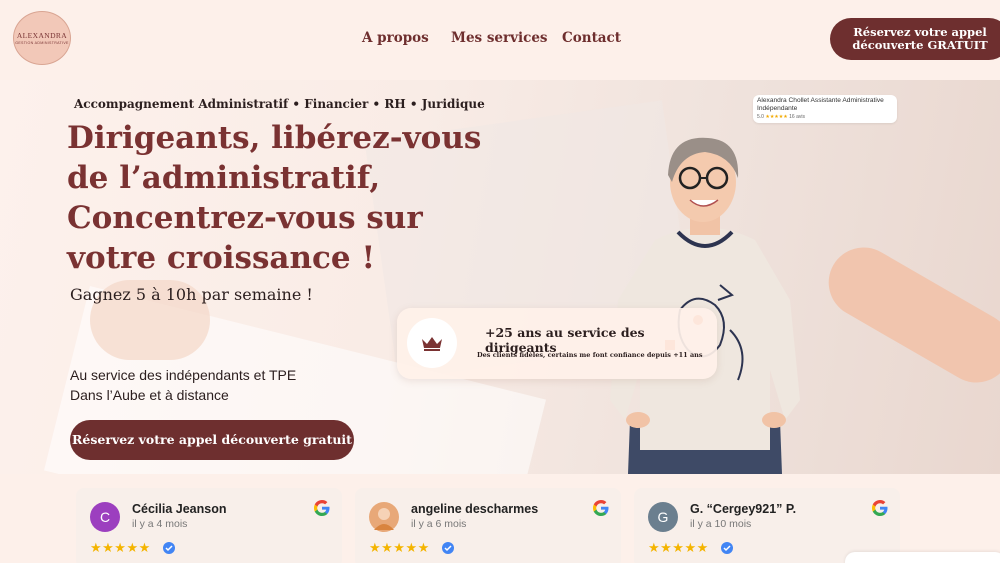 This screenshot has width=1000, height=563. I want to click on review-card: C Cécilia Jeanson il y a 4 mois ★★★★★, so click(209, 525).